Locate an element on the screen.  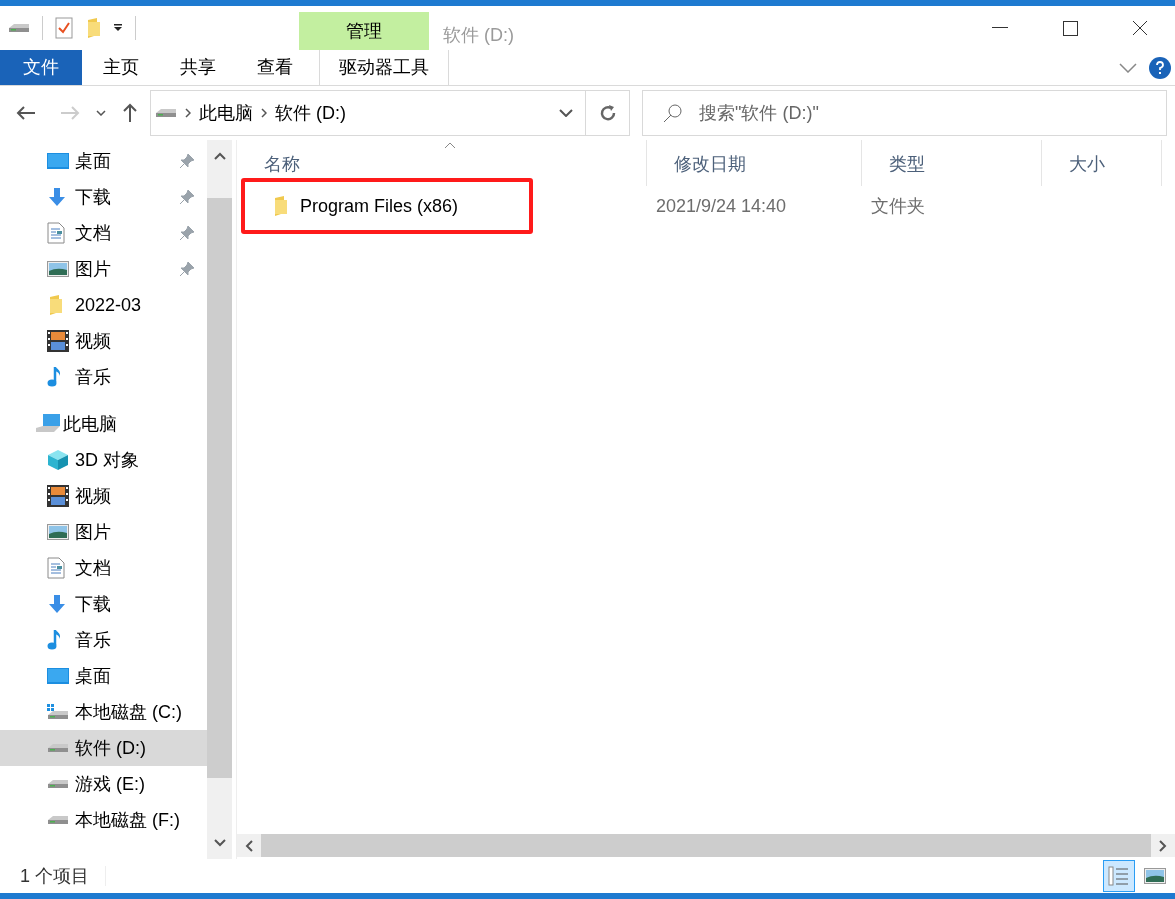
nav-item: 游戏 (E:) is located at coordinates (103, 784).